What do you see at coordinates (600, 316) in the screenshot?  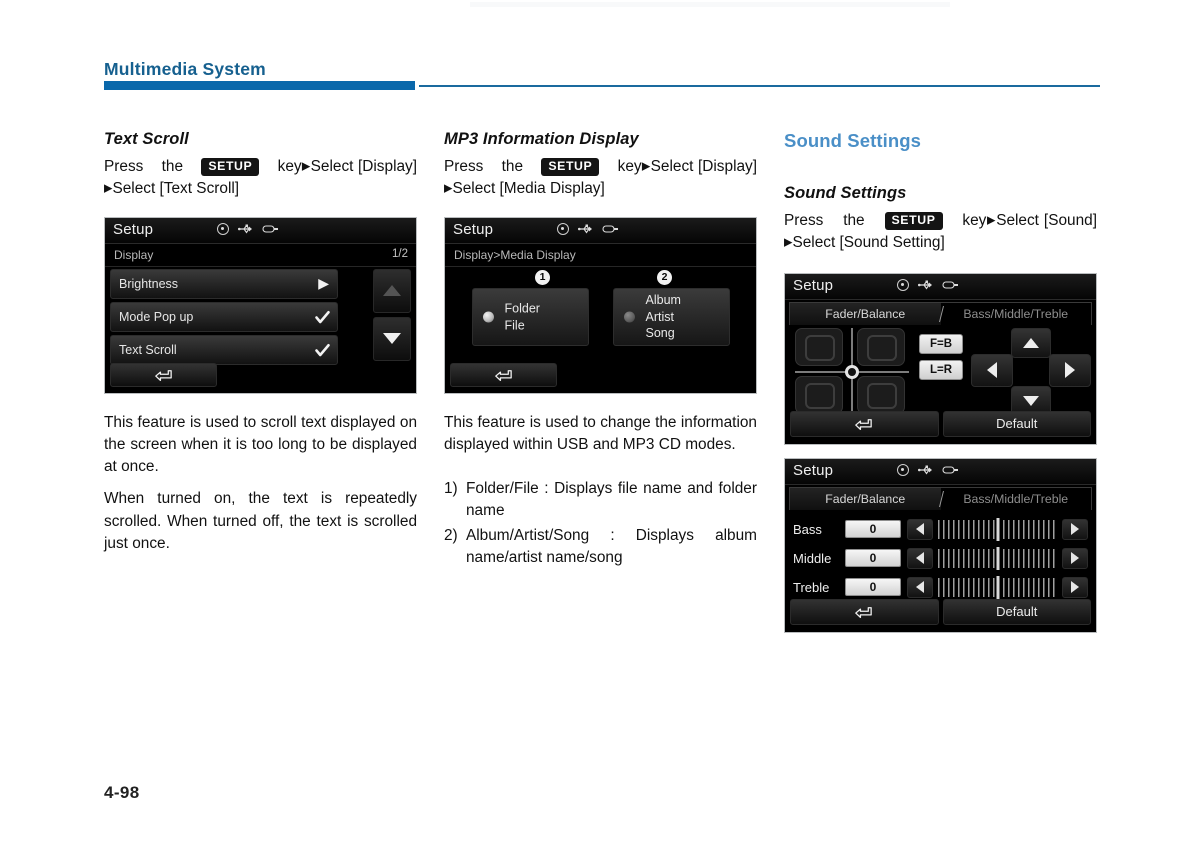 I see `media-display-options: Folder File Album Artist Song` at bounding box center [600, 316].